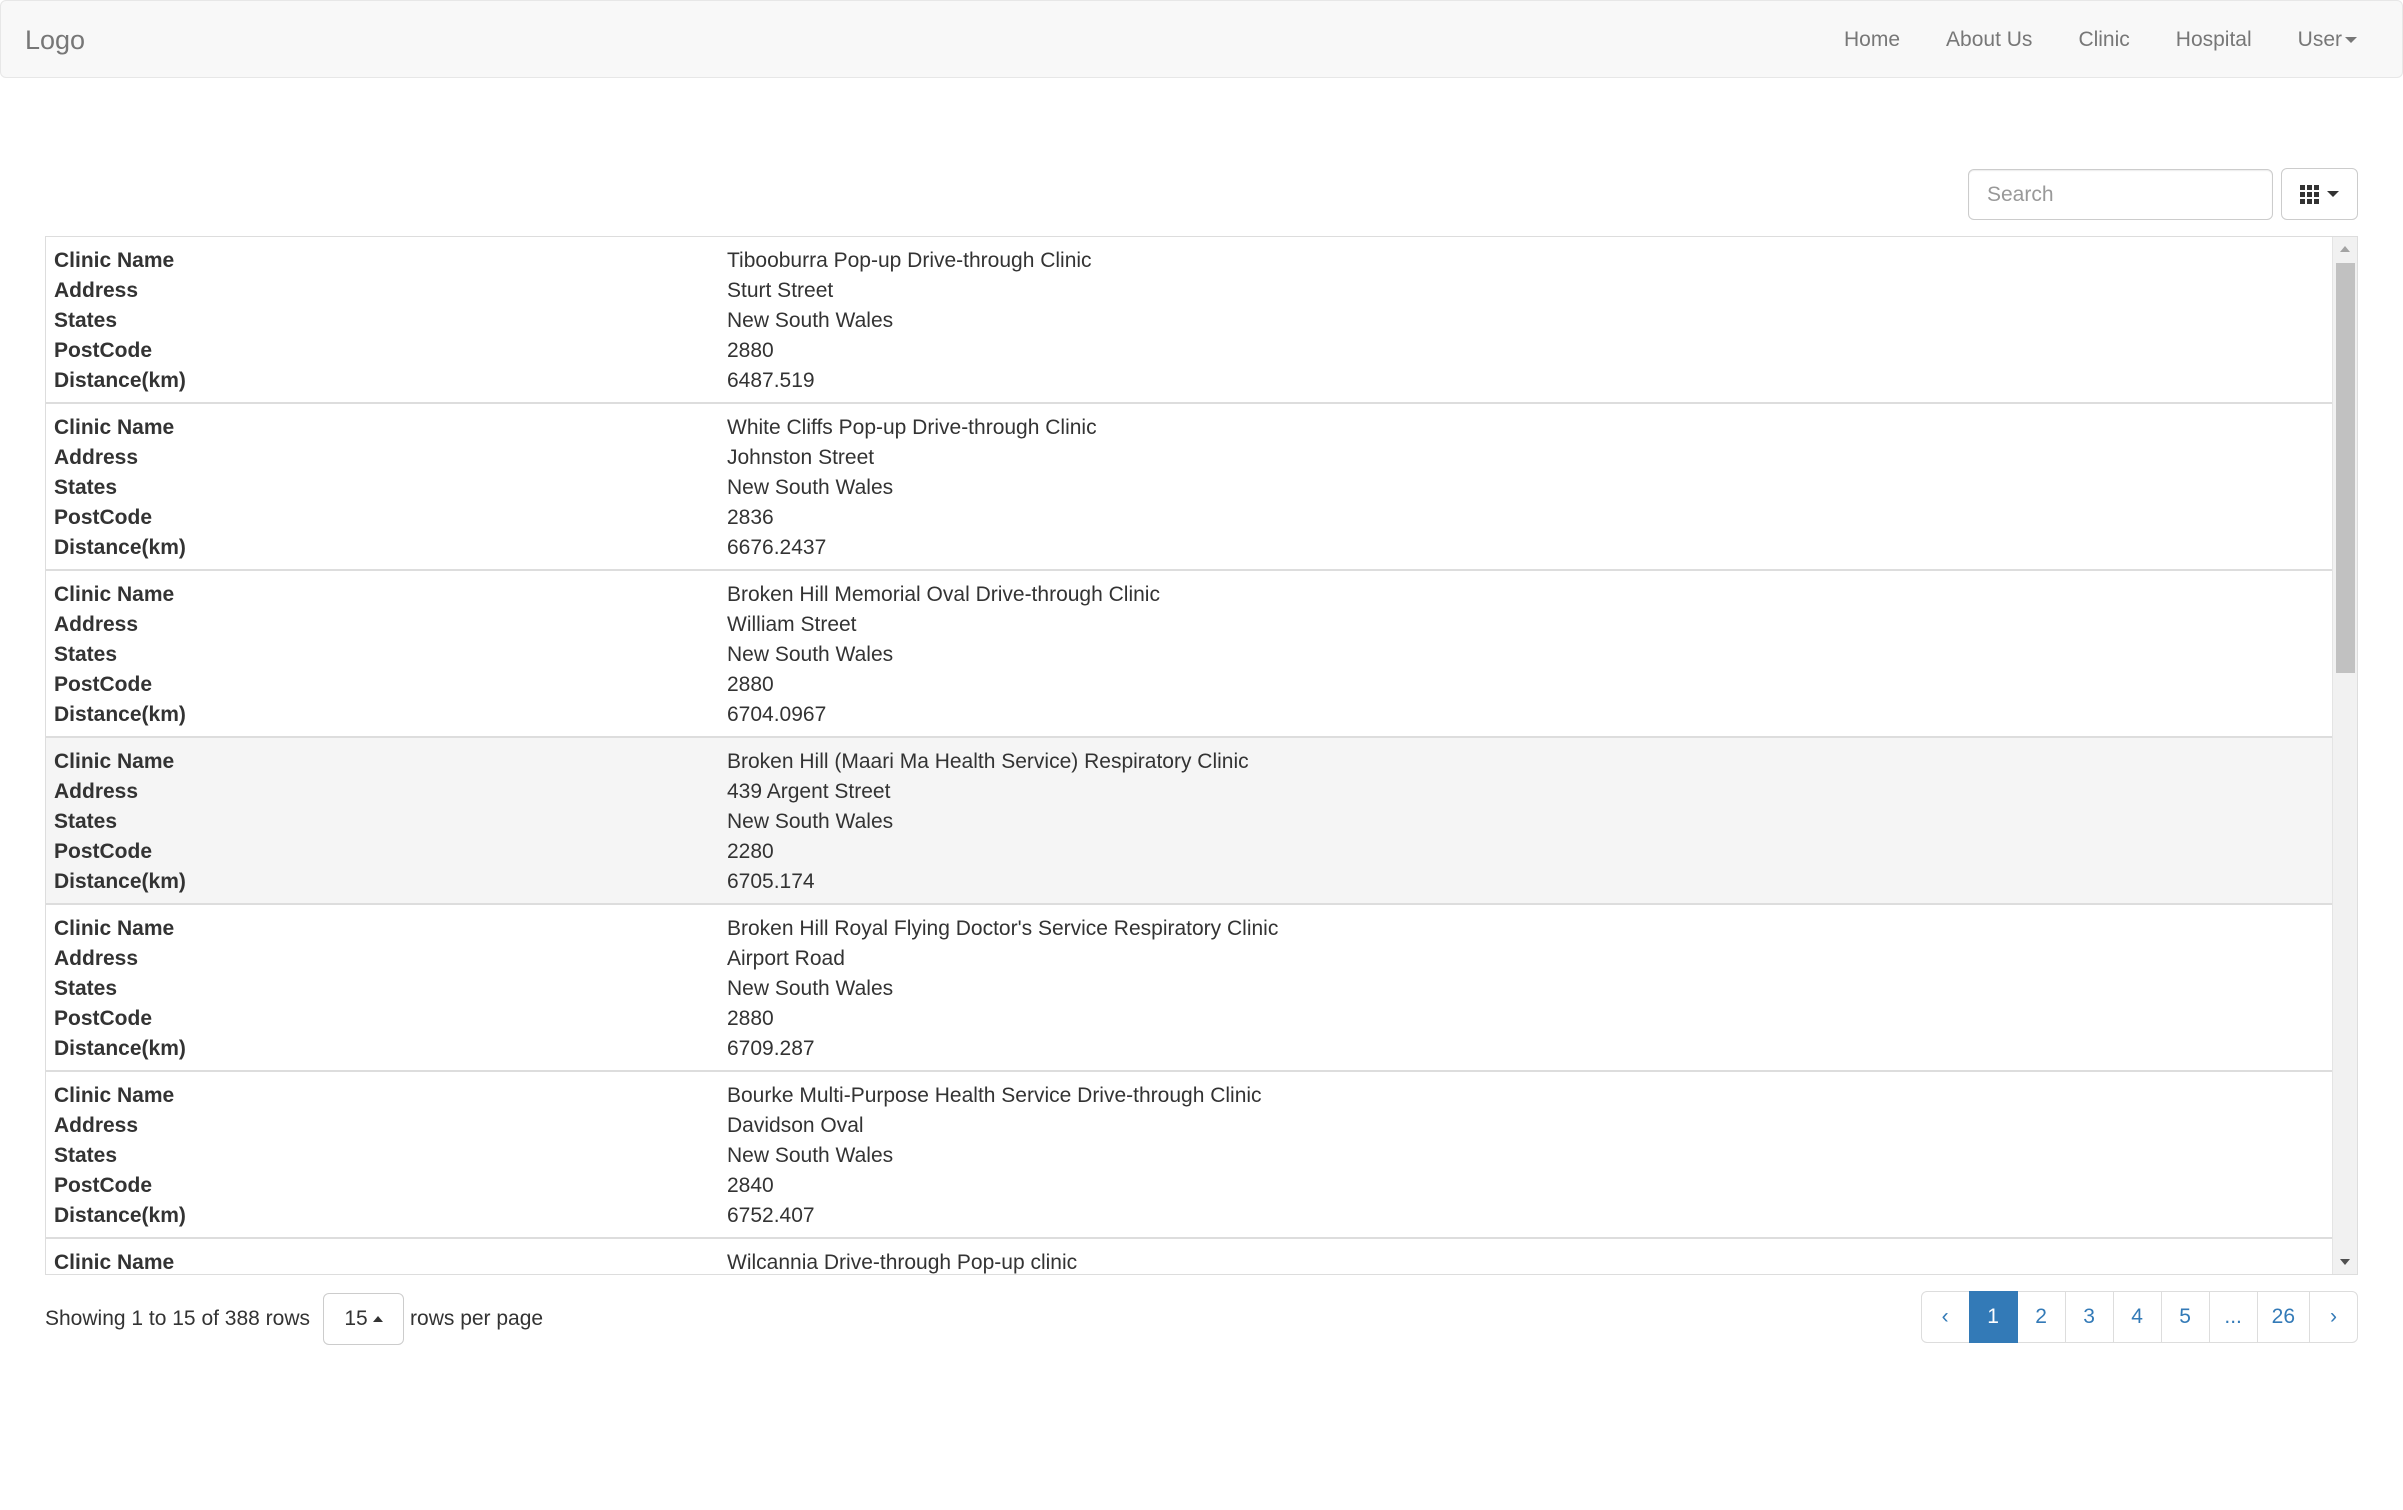 The width and height of the screenshot is (2403, 1510). I want to click on scroll-up-arrow-icon, so click(2345, 249).